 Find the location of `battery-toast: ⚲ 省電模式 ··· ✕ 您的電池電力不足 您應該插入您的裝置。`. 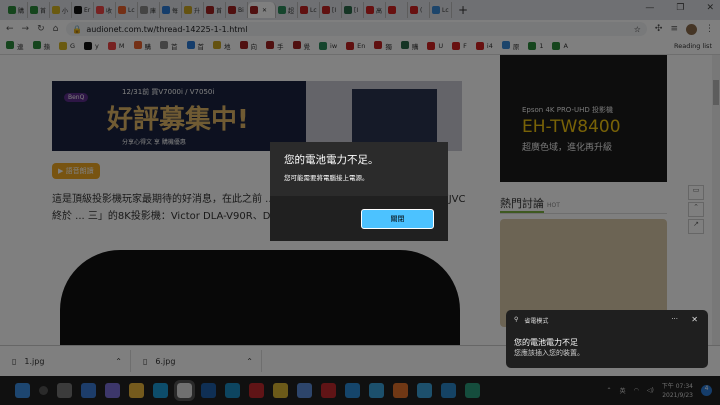

battery-toast: ⚲ 省電模式 ··· ✕ 您的電池電力不足 您應該插入您的裝置。 is located at coordinates (607, 339).